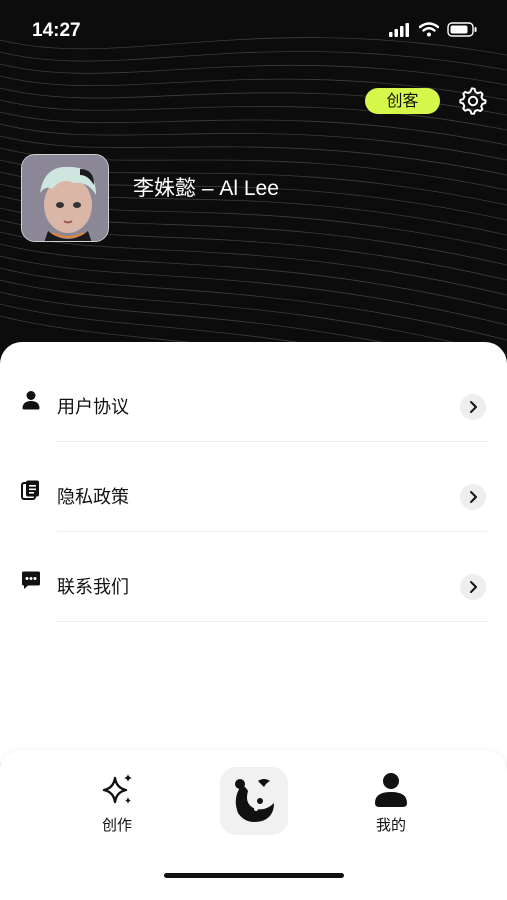  Describe the element at coordinates (31, 400) in the screenshot. I see `user-icon` at that location.